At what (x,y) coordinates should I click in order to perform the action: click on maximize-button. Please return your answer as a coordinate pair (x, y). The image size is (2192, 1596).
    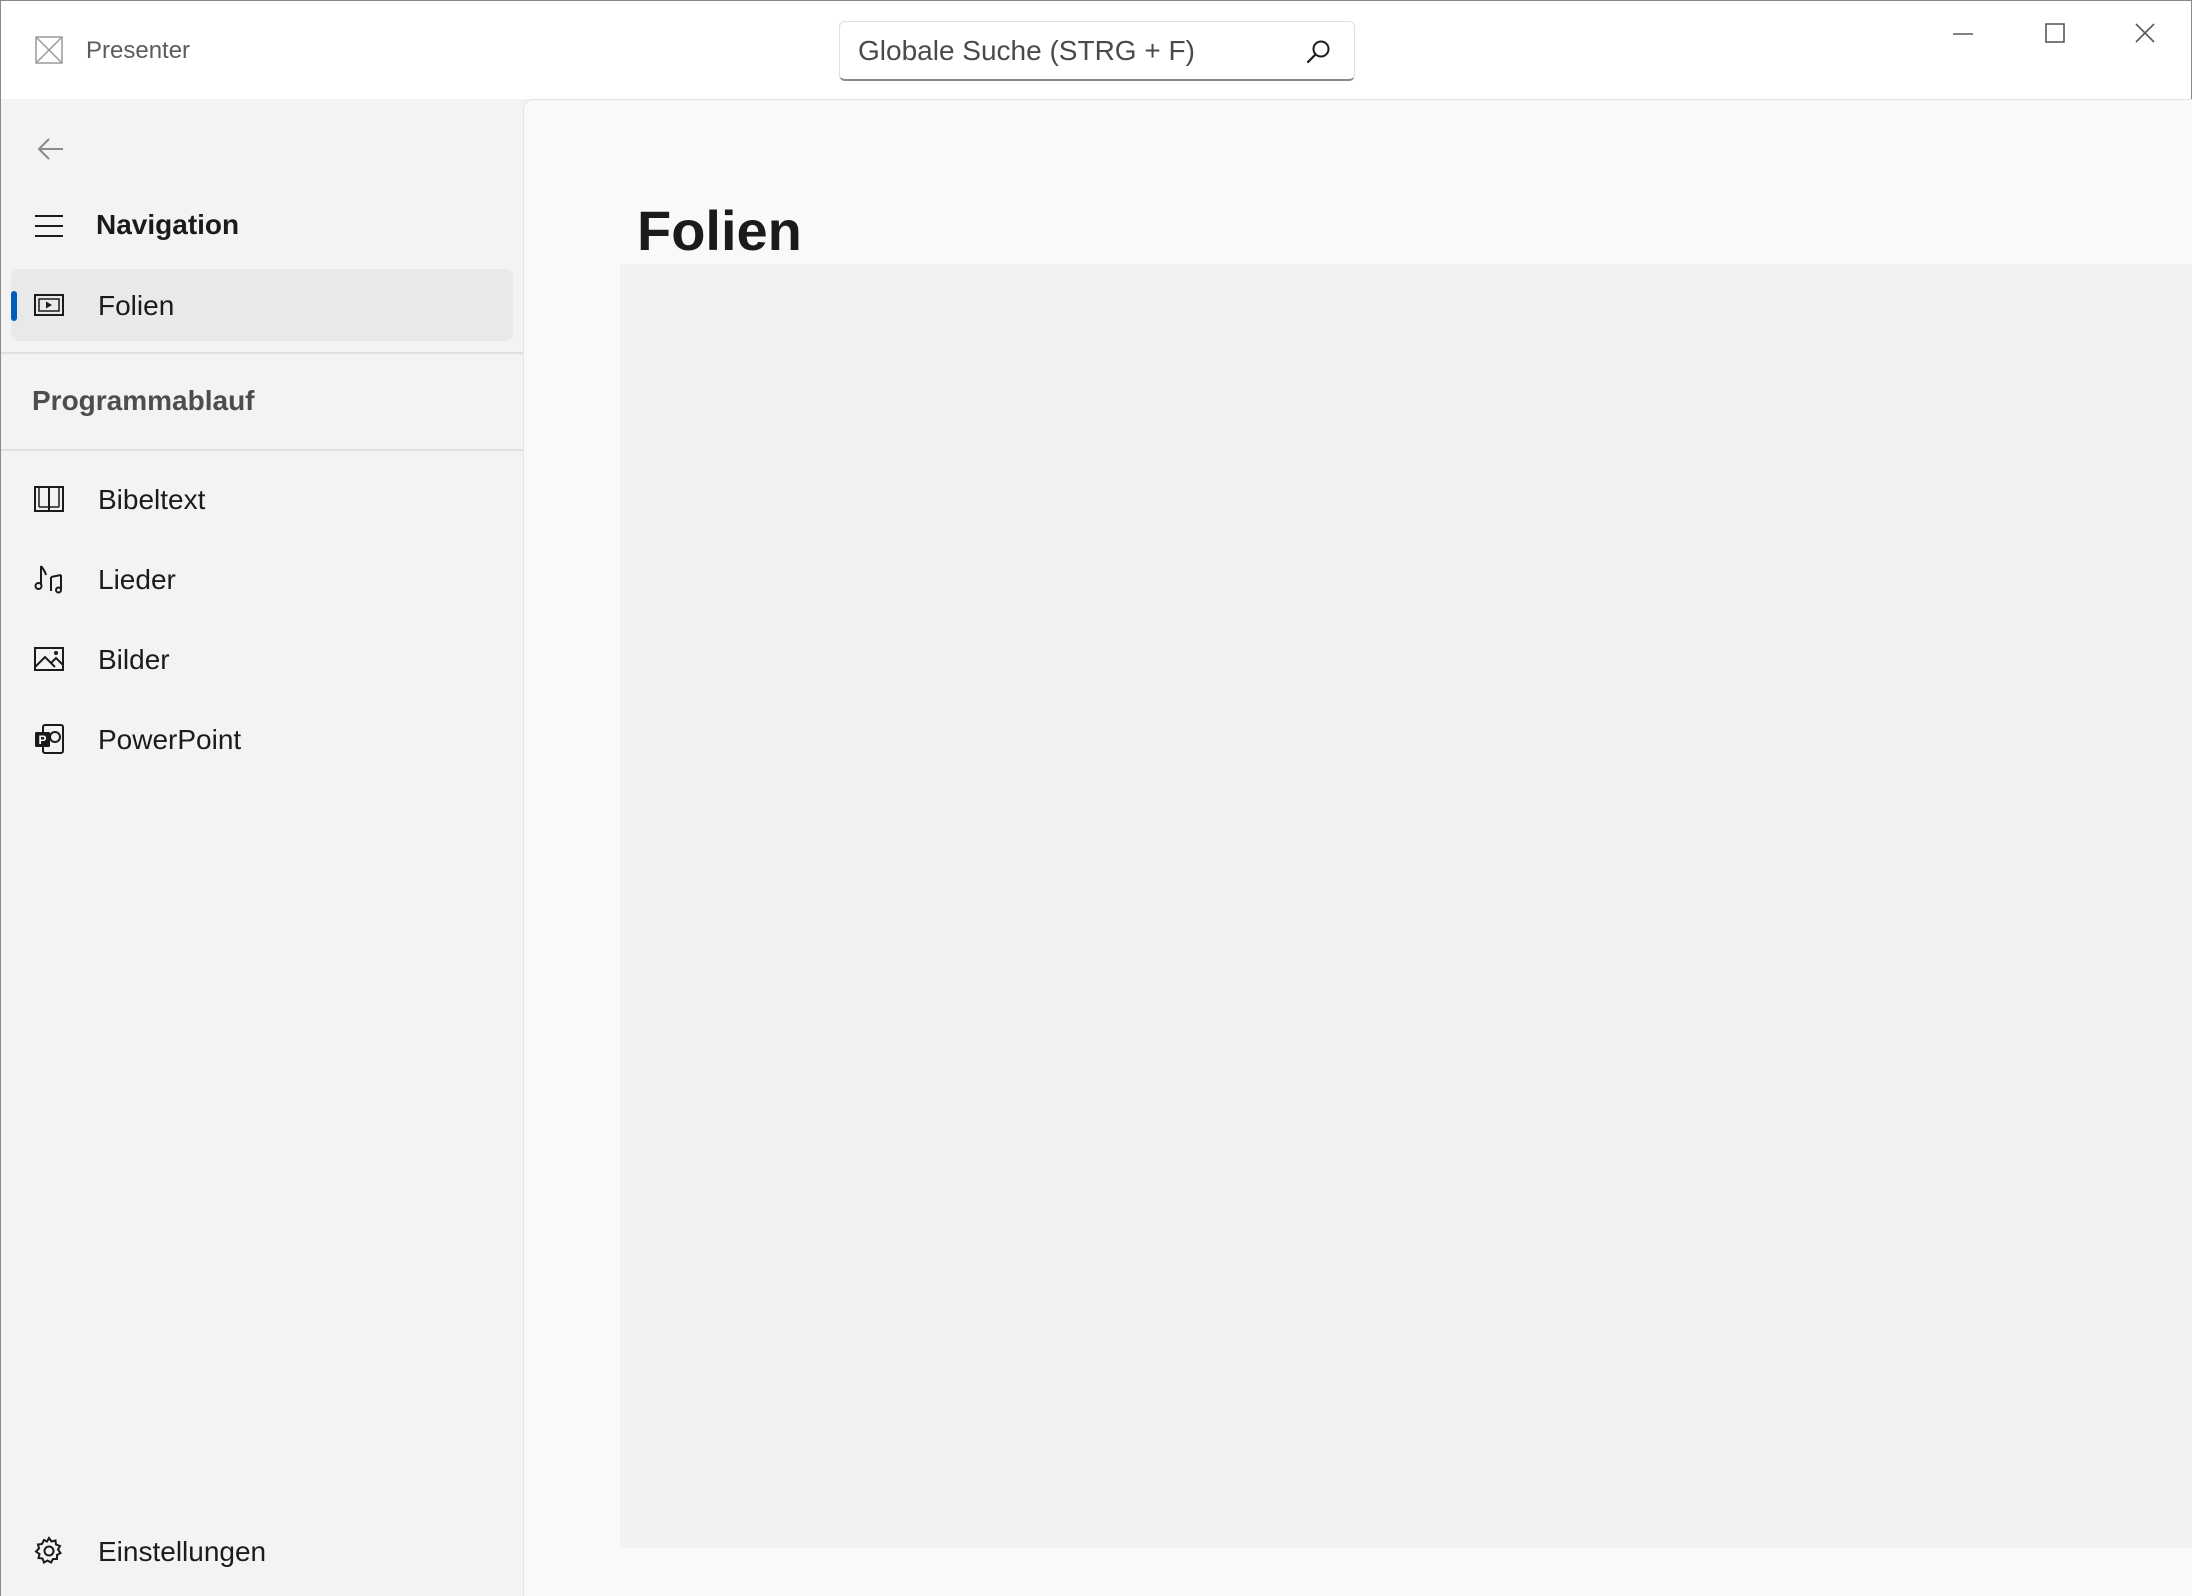
    Looking at the image, I should click on (2055, 34).